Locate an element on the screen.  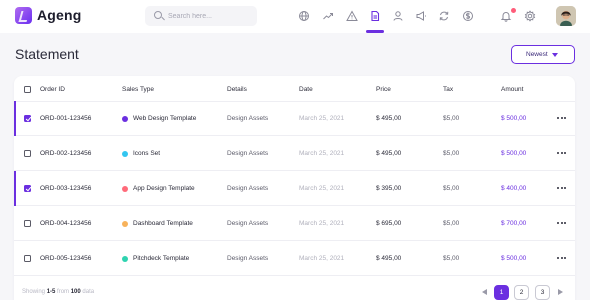
sort-dropdown: Newest is located at coordinates (543, 54).